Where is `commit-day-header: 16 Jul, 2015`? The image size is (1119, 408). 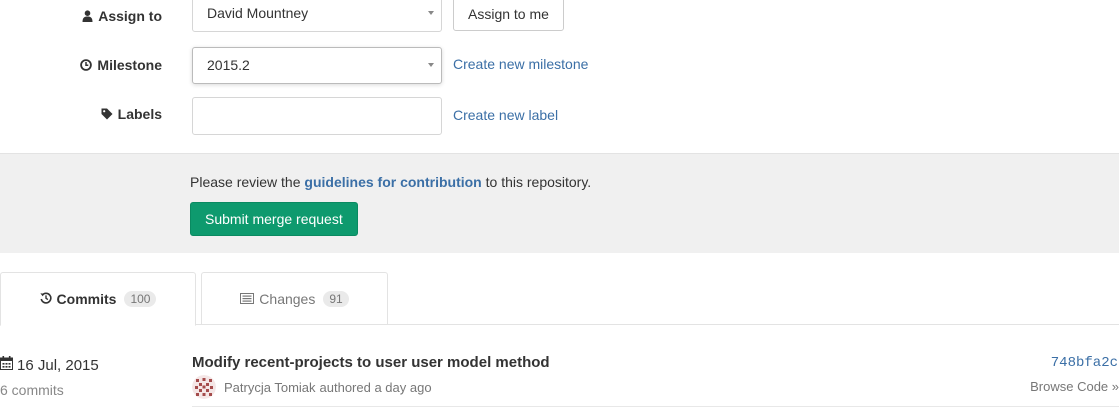
commit-day-header: 16 Jul, 2015 is located at coordinates (49, 365).